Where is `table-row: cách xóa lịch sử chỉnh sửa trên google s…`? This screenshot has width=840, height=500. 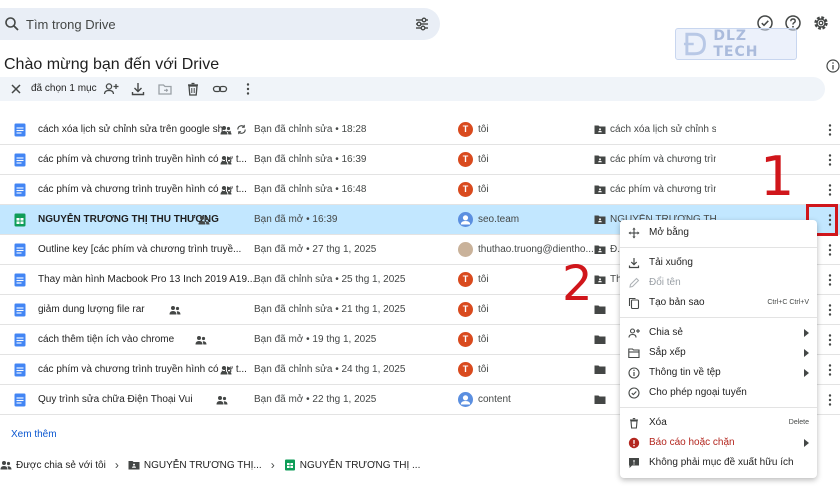 table-row: cách xóa lịch sử chỉnh sửa trên google s… is located at coordinates (420, 130).